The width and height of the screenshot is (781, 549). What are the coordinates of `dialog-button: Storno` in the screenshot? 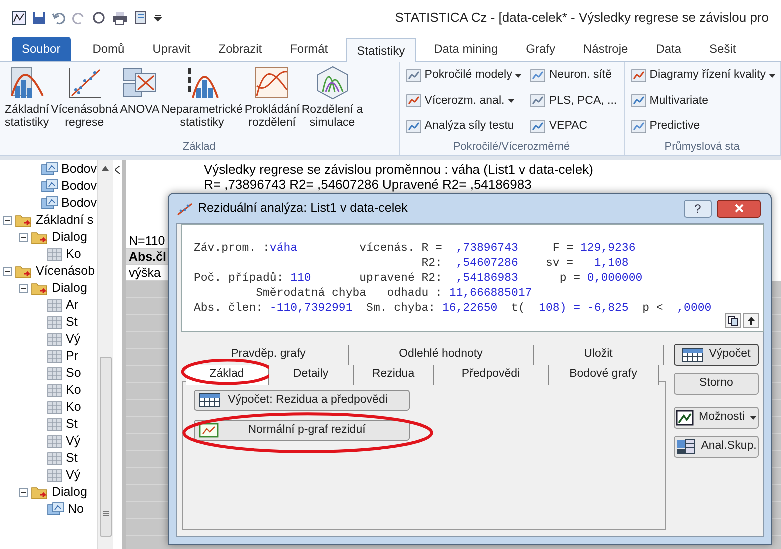 It's located at (716, 384).